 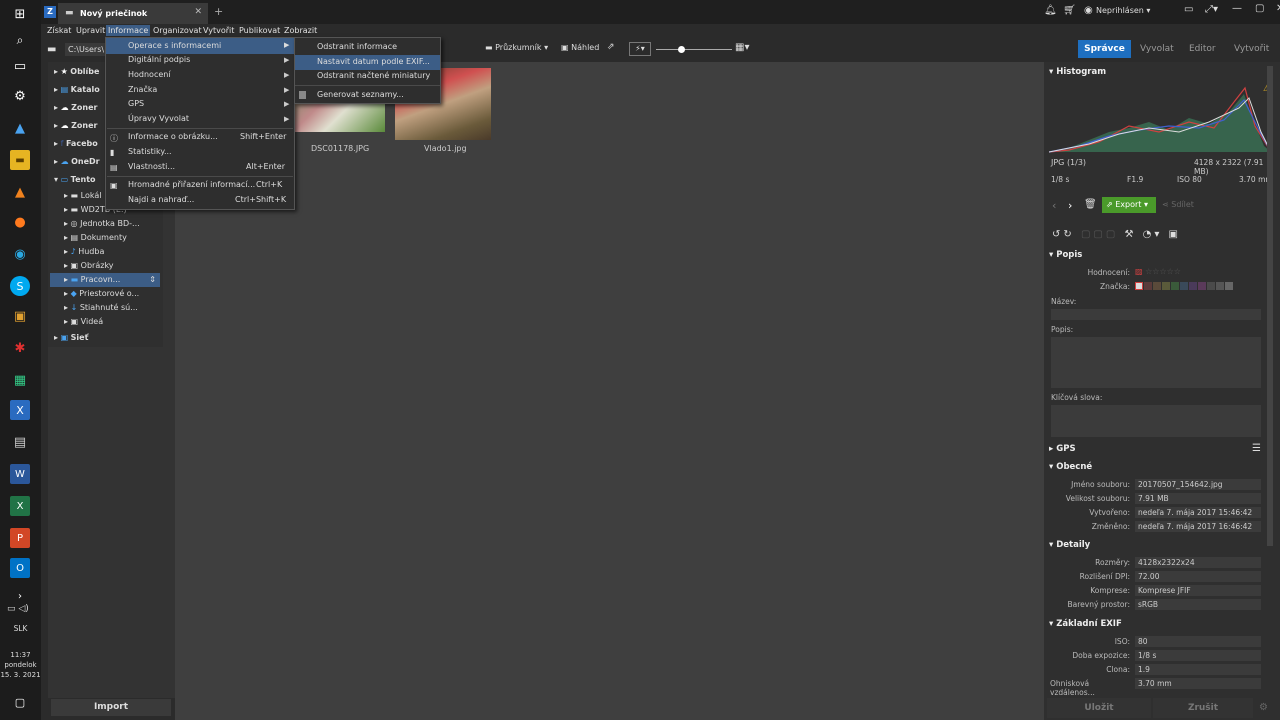 What do you see at coordinates (20, 596) in the screenshot?
I see `chevron-right-icon: ›` at bounding box center [20, 596].